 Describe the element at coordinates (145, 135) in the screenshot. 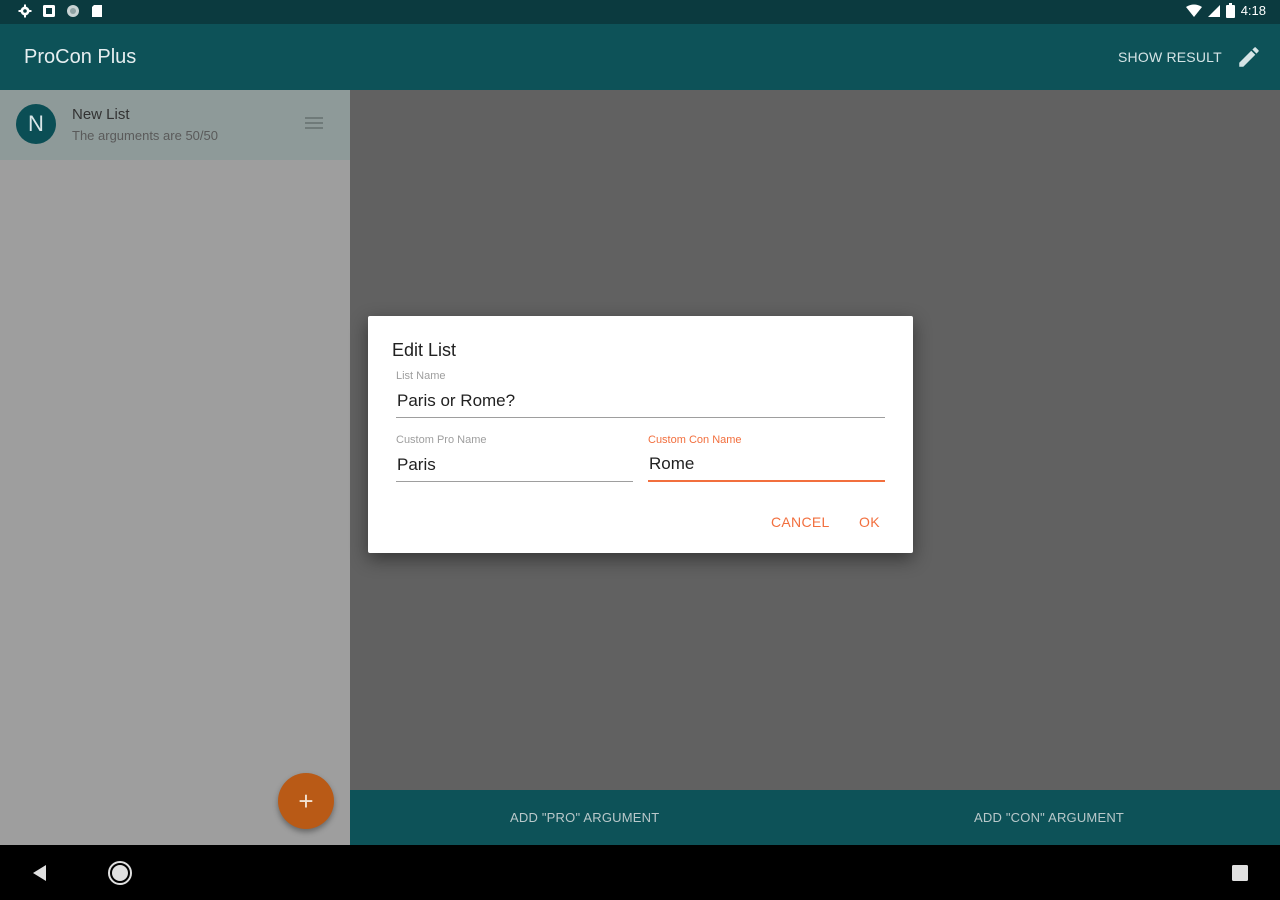

I see `list-item-subtitle: The arguments are 50/50` at that location.